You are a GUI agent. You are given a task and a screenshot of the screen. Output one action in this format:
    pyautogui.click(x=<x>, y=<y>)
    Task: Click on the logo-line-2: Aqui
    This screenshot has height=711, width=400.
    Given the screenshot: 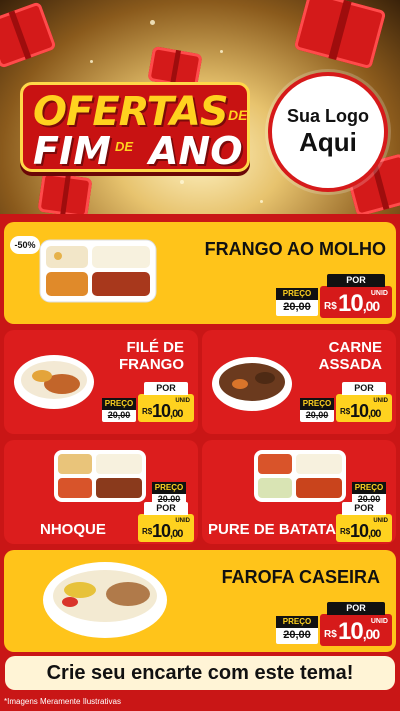 What is the action you would take?
    pyautogui.click(x=328, y=142)
    